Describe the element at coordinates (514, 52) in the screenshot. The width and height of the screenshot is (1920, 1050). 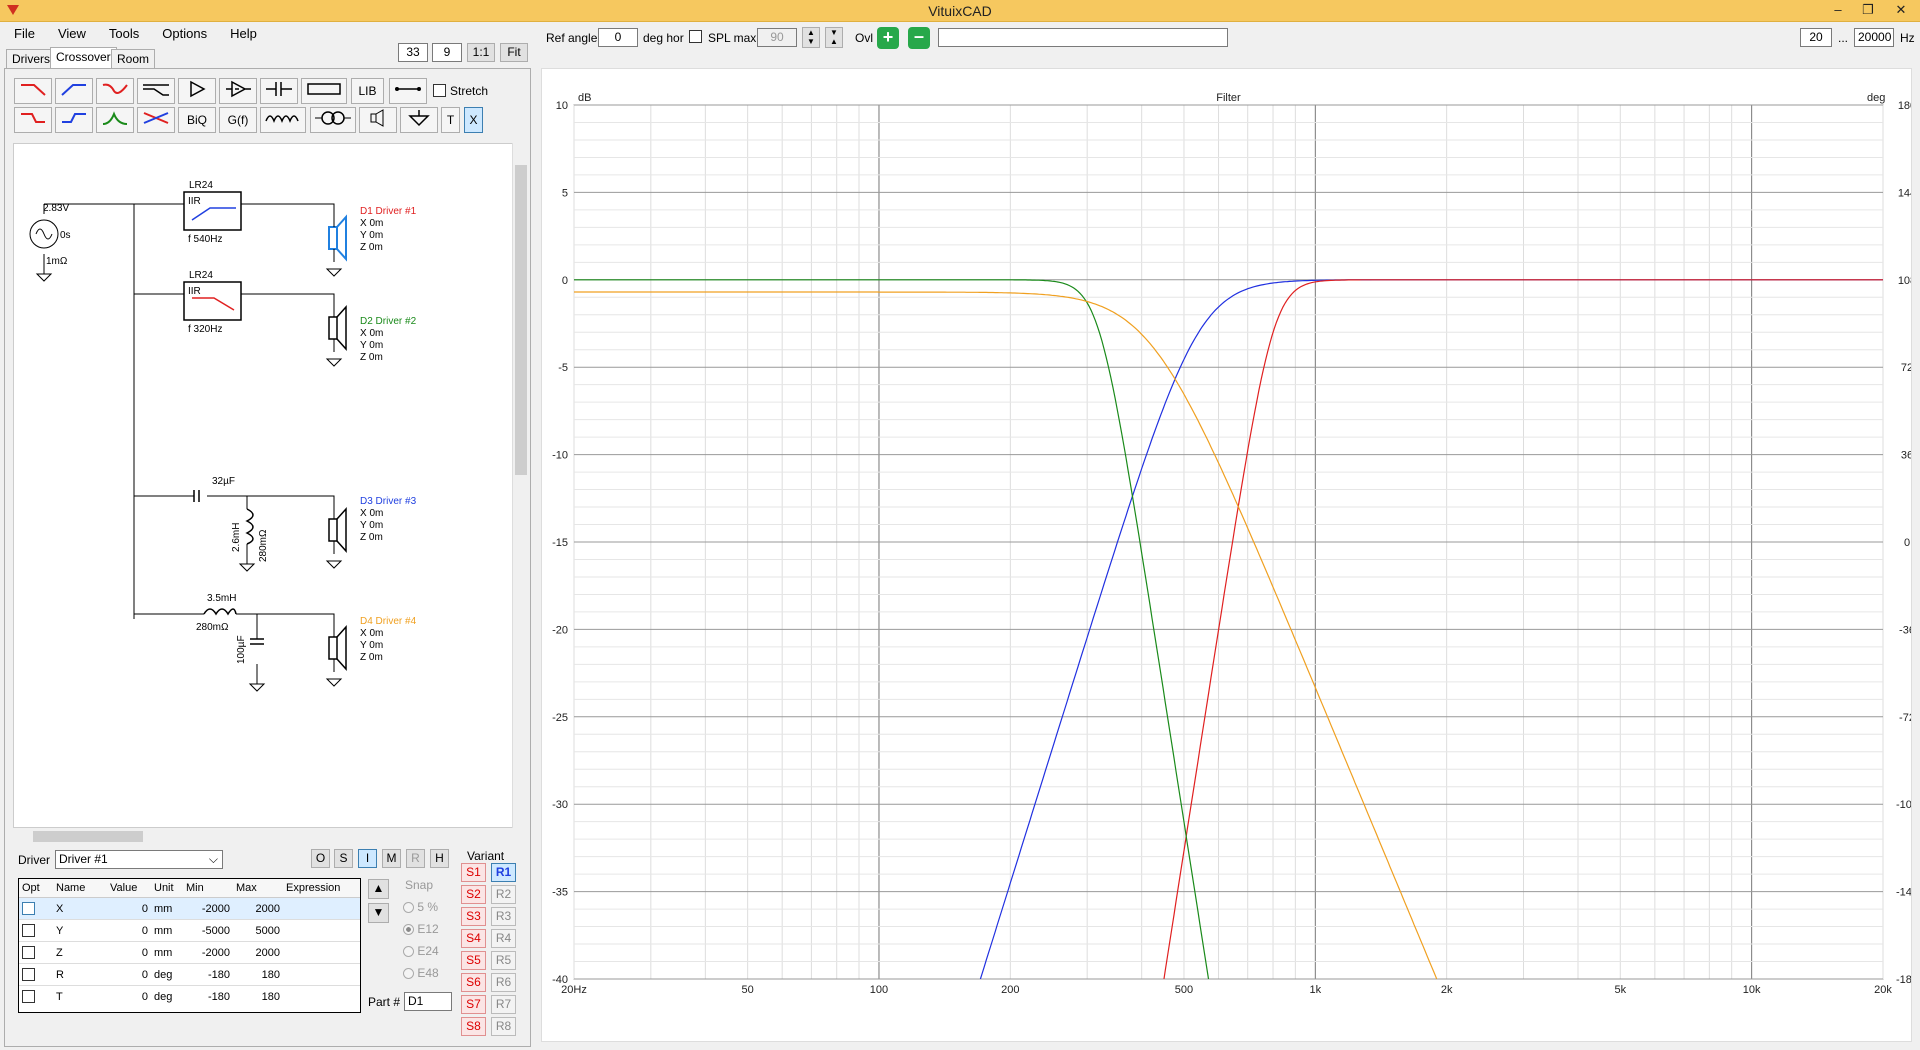
I see `zoom-fit-button: Fit` at that location.